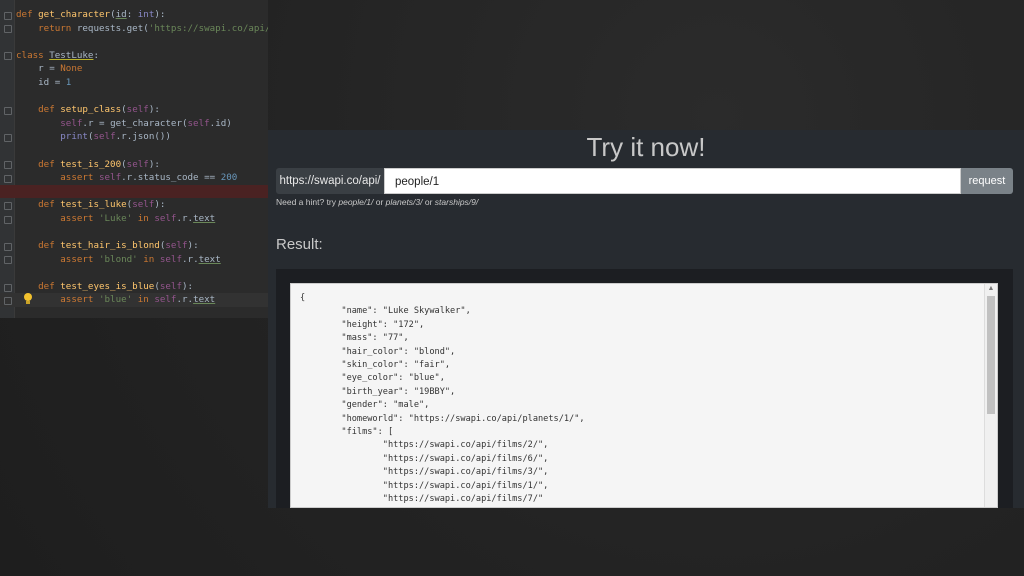  Describe the element at coordinates (424, 458) in the screenshot. I see `json-line: "https://swapi.co/api/films/6/",` at that location.